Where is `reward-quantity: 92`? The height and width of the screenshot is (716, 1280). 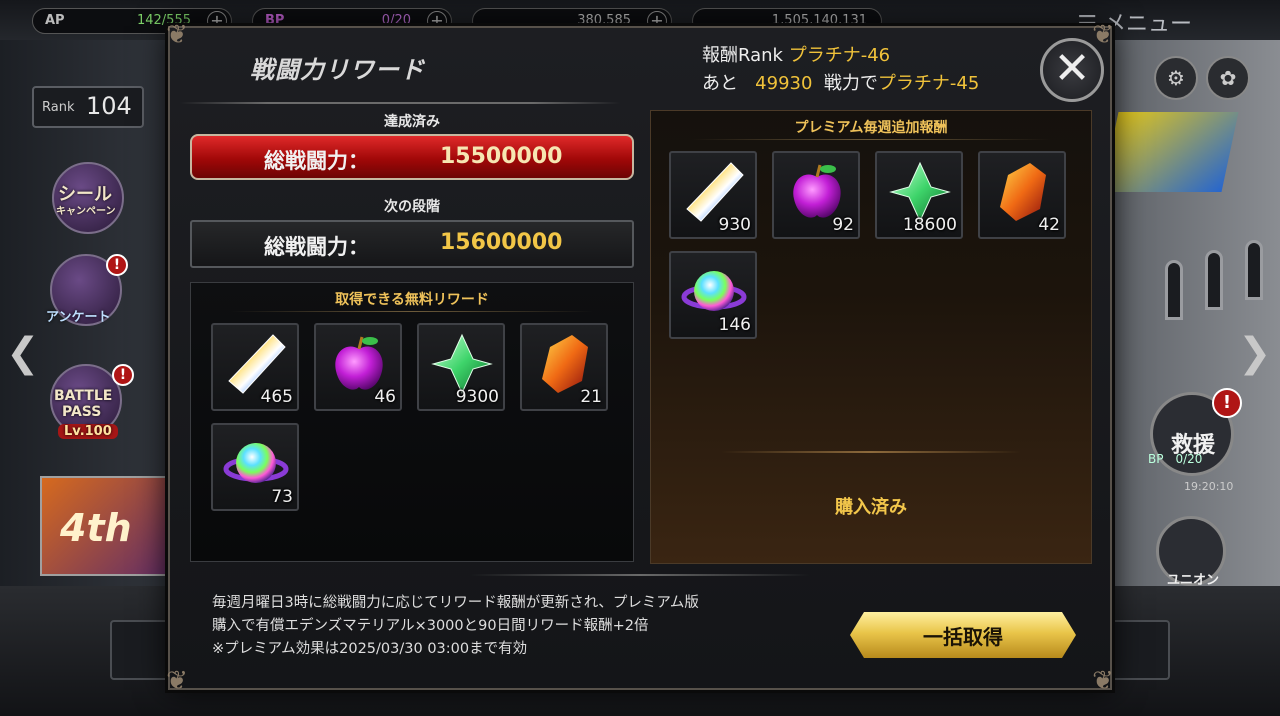 reward-quantity: 92 is located at coordinates (843, 225).